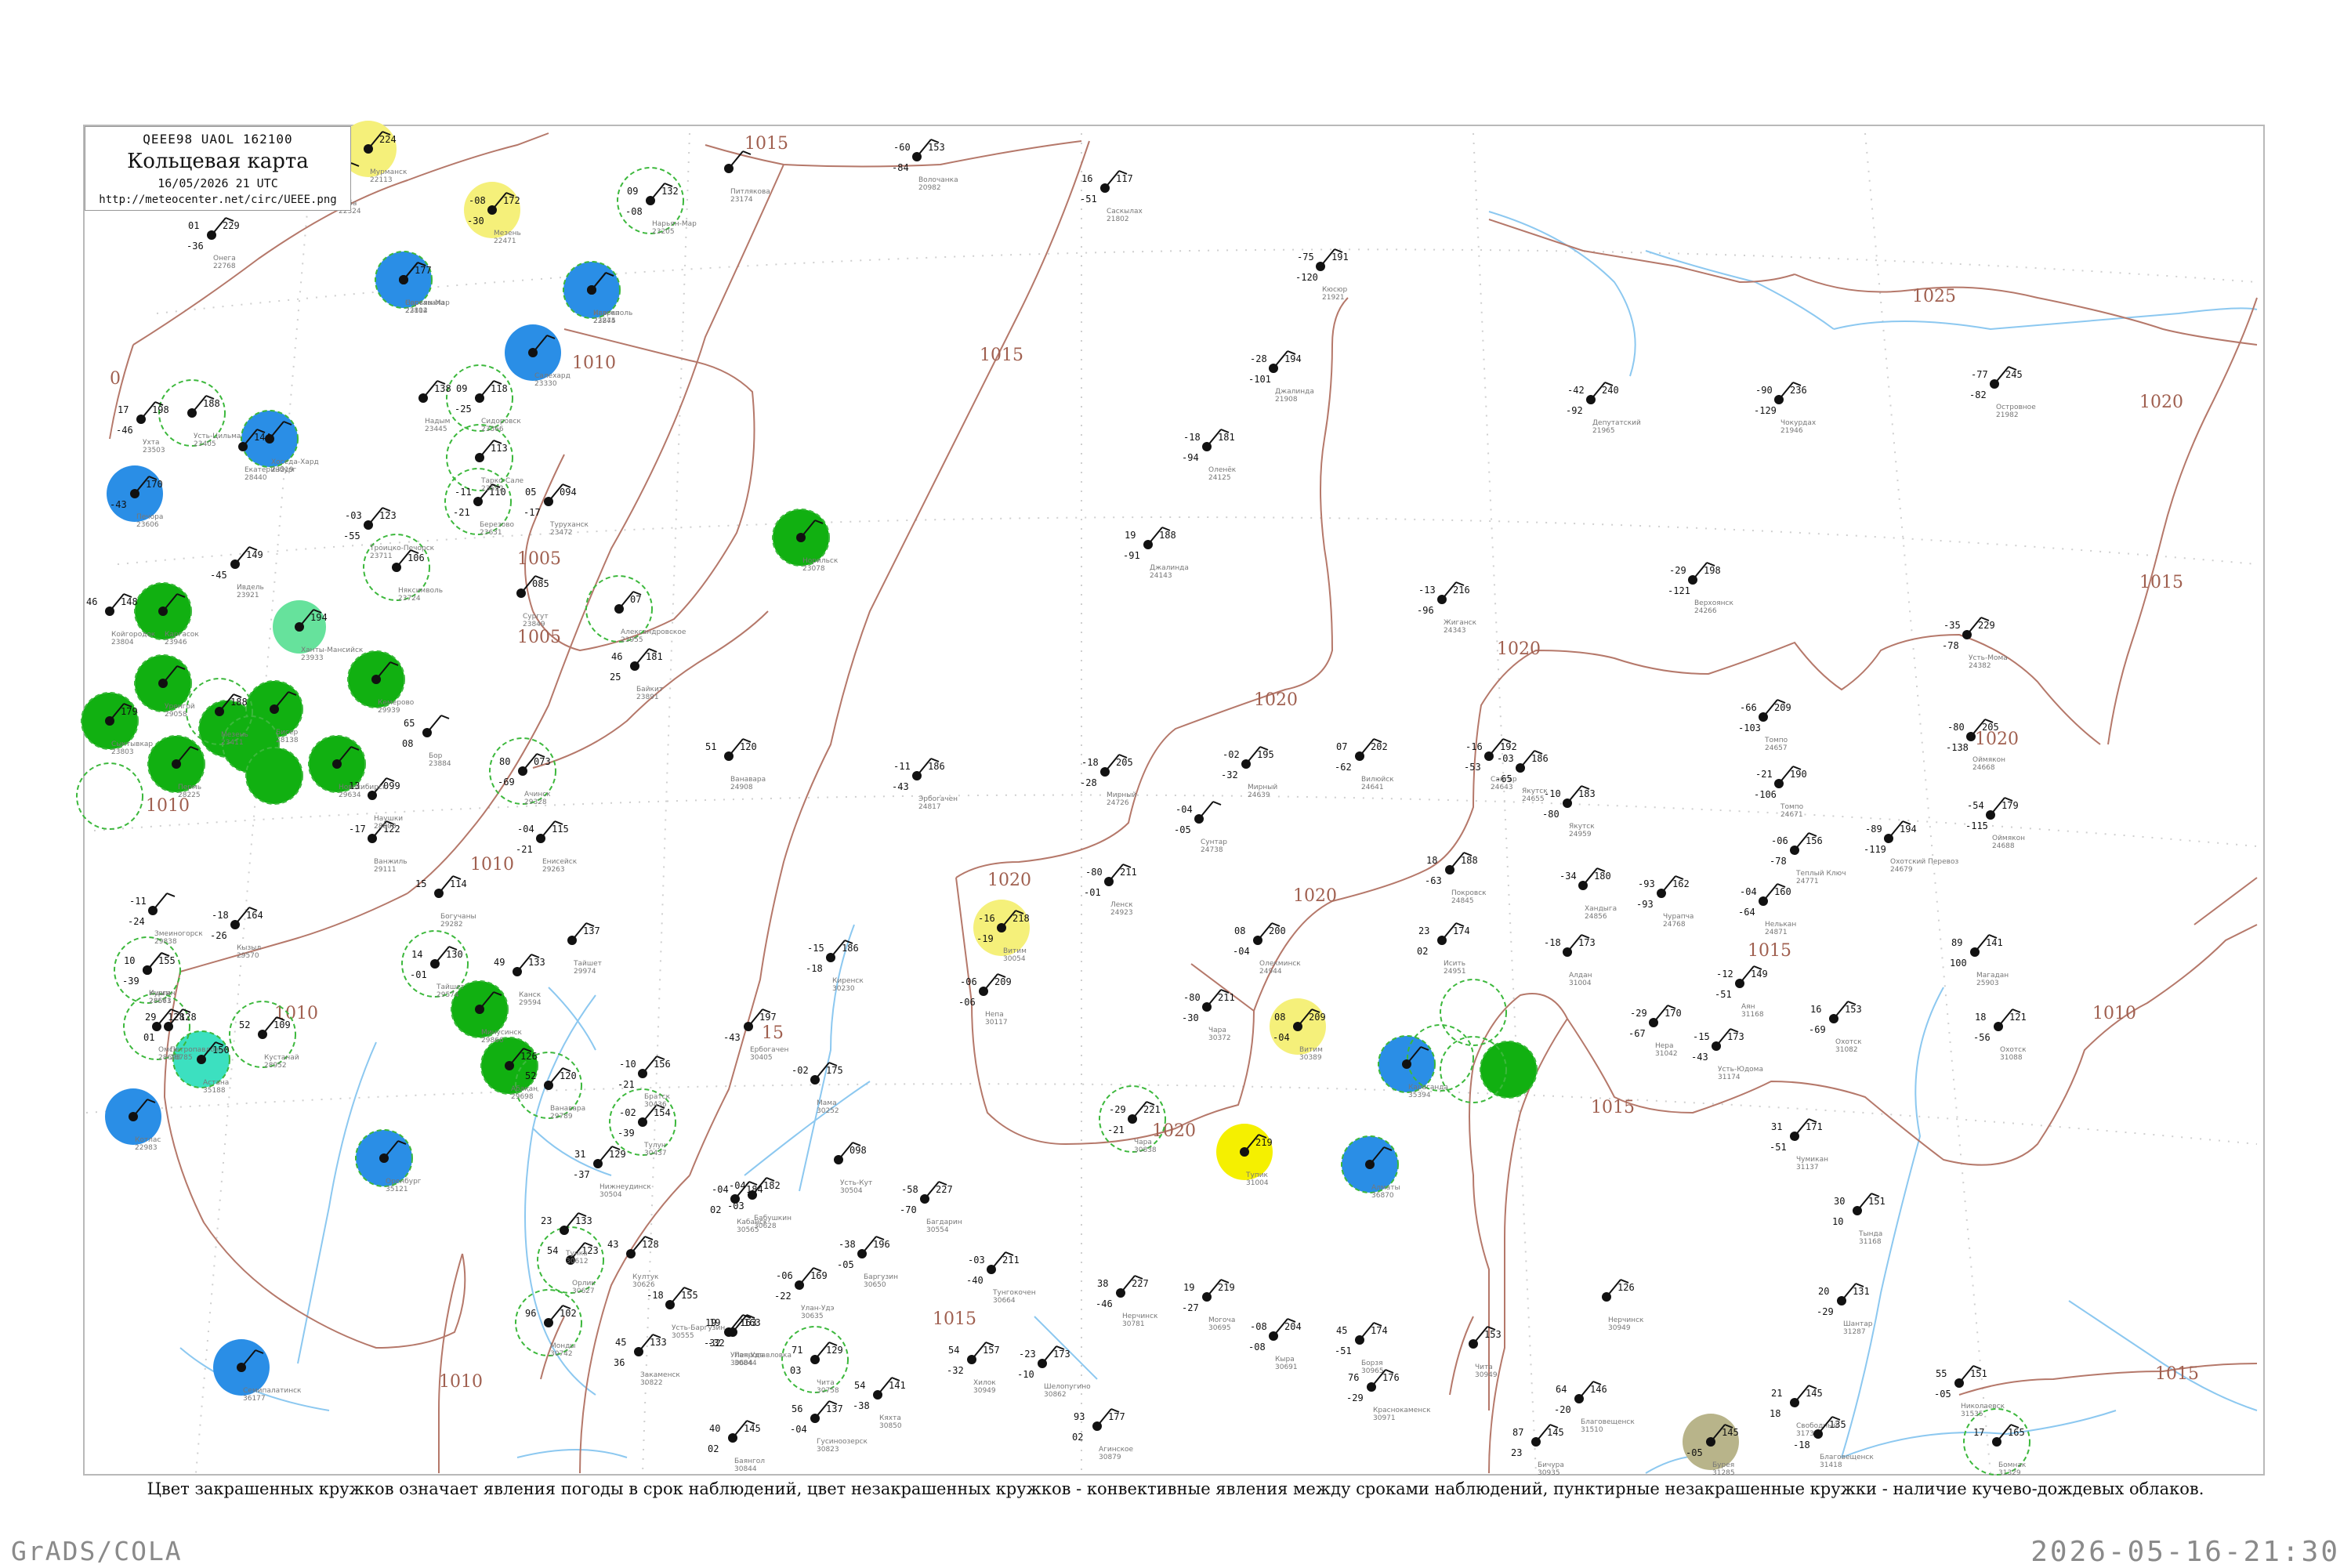 The height and width of the screenshot is (1568, 2351). What do you see at coordinates (1603, 408) in the screenshot?
I see `station-plot: 240 -42 -92 Депутатский21965` at bounding box center [1603, 408].